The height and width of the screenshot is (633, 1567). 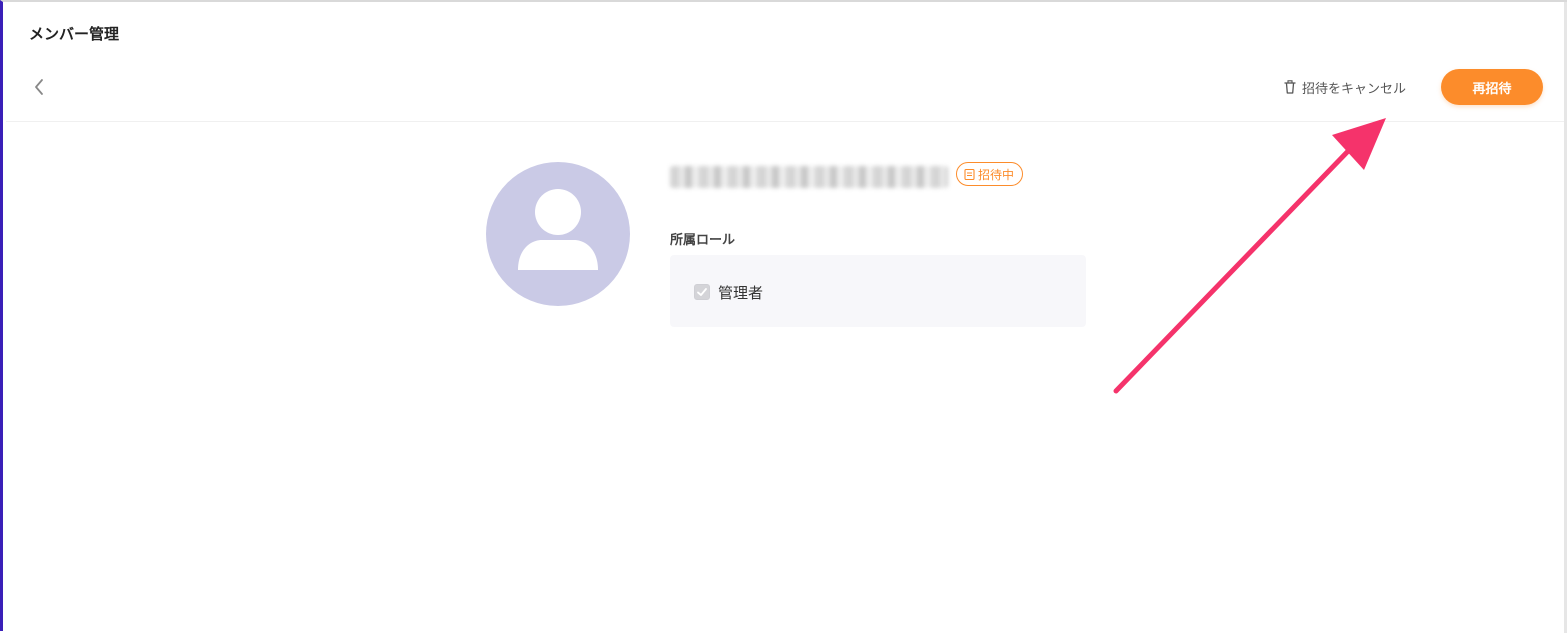 I want to click on role-label: 管理者, so click(x=741, y=292).